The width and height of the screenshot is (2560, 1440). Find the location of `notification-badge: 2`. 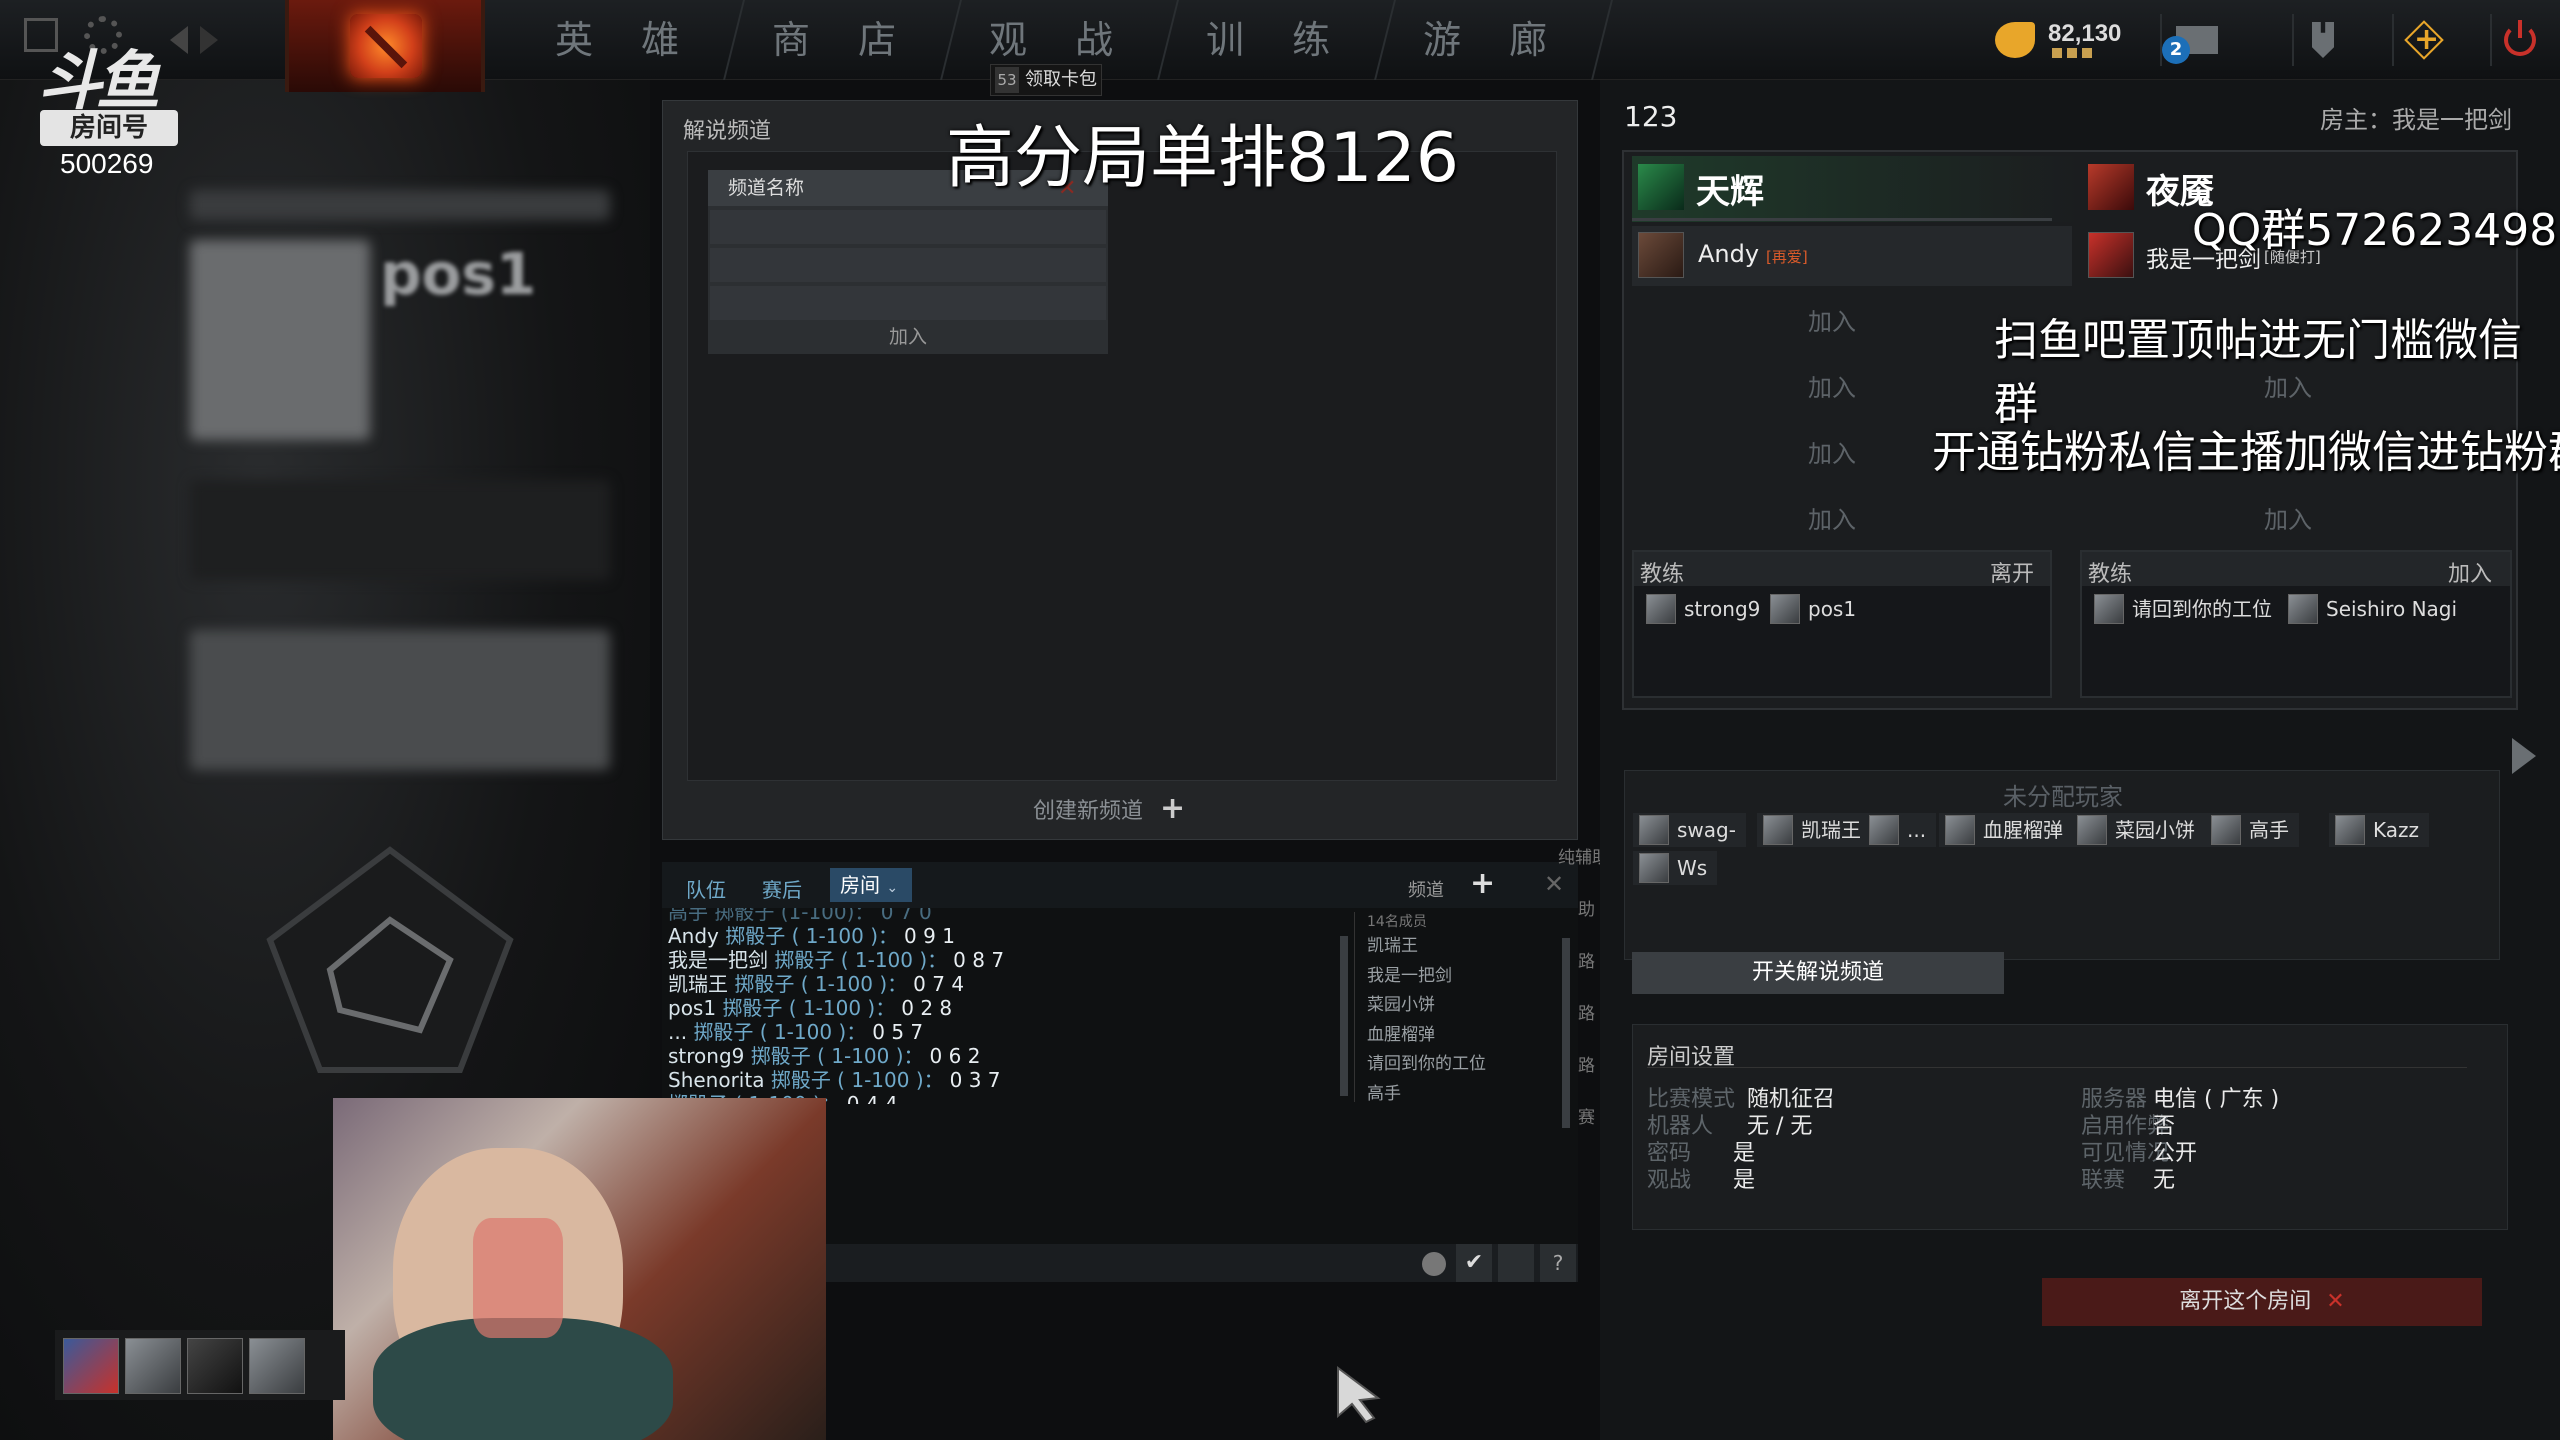

notification-badge: 2 is located at coordinates (2176, 50).